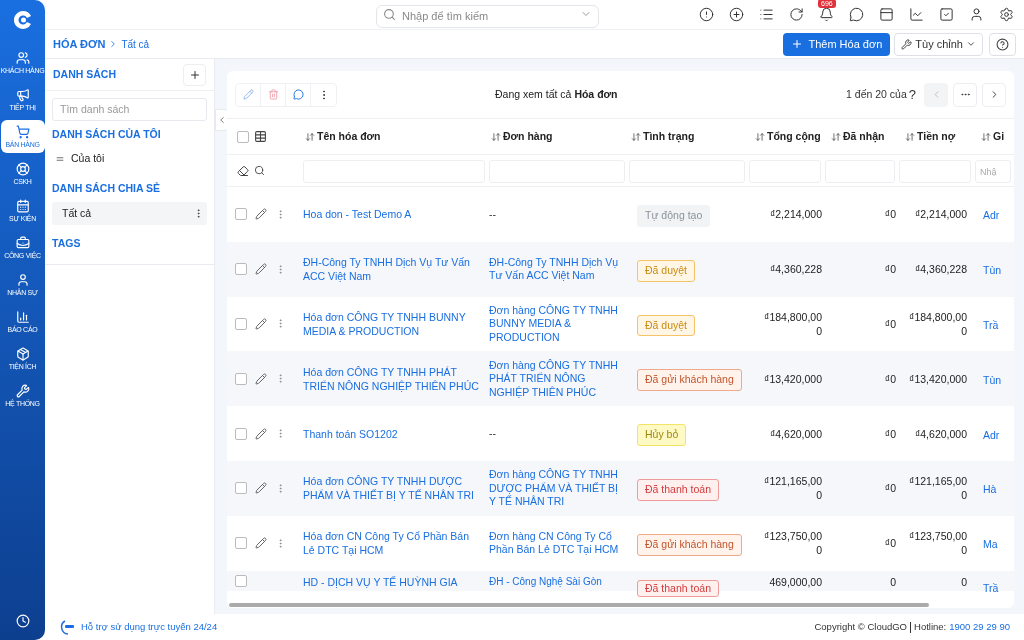 The image size is (1024, 640). I want to click on invoice-link: HD - DỊCH VỤ Y TẾ HUỲNH GIA, so click(392, 581).